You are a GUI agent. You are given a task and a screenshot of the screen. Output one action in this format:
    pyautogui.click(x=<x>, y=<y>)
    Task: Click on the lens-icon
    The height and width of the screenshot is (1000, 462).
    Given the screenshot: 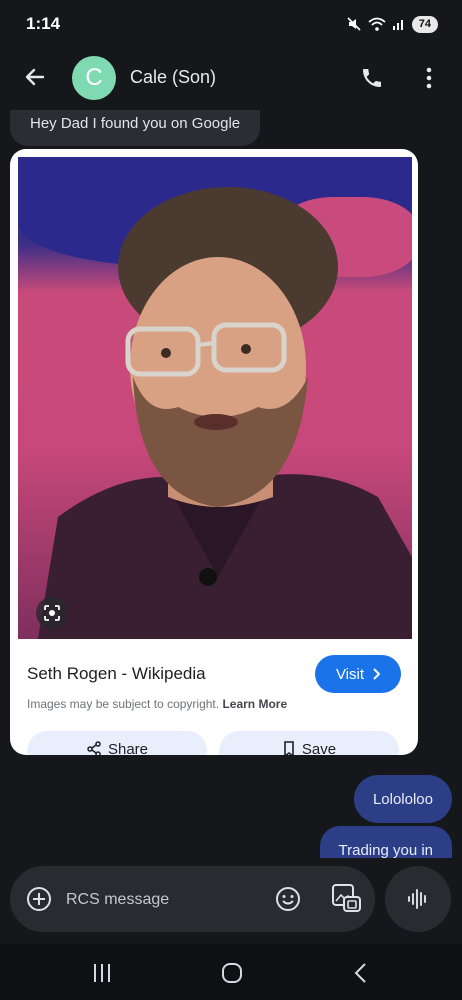 What is the action you would take?
    pyautogui.click(x=52, y=613)
    